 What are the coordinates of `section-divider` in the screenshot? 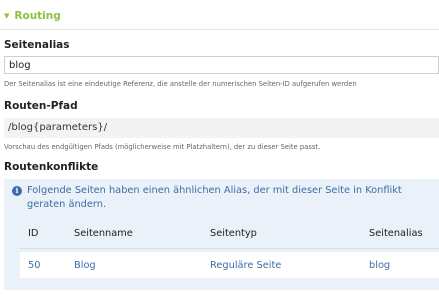 It's located at (219, 29).